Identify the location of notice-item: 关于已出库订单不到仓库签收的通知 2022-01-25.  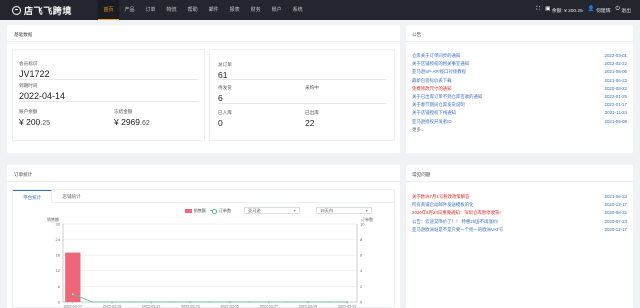
(519, 97).